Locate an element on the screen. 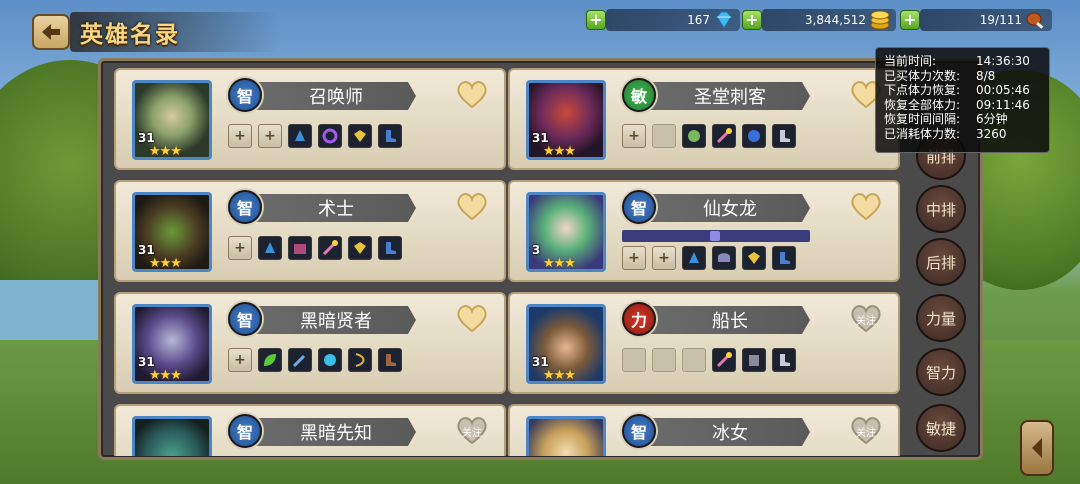  add-diamonds-button: + is located at coordinates (596, 20).